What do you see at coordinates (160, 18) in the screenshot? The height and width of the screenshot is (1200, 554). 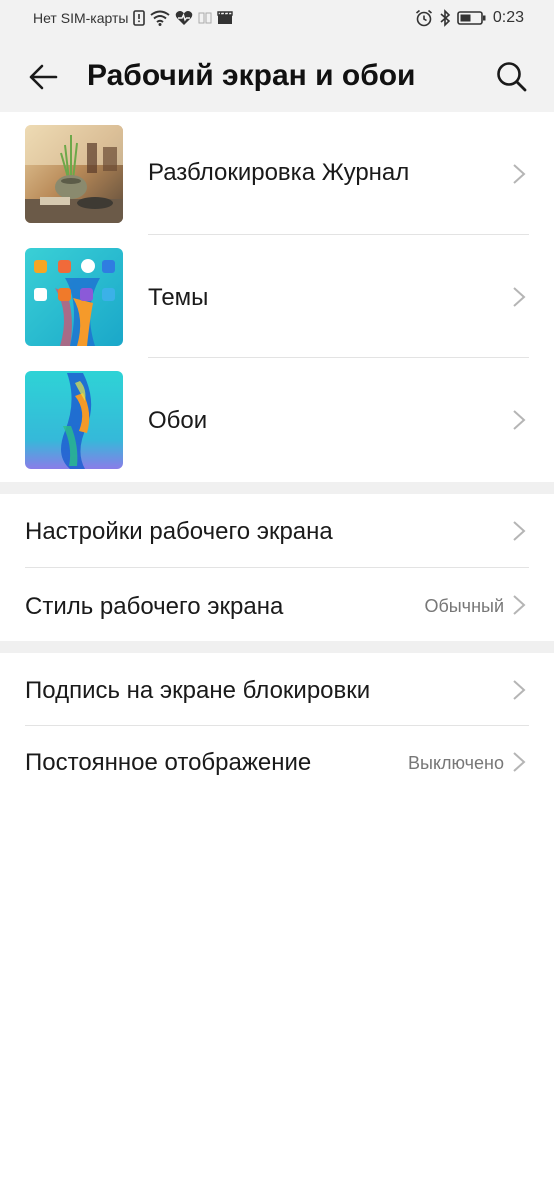 I see `wifi-icon` at bounding box center [160, 18].